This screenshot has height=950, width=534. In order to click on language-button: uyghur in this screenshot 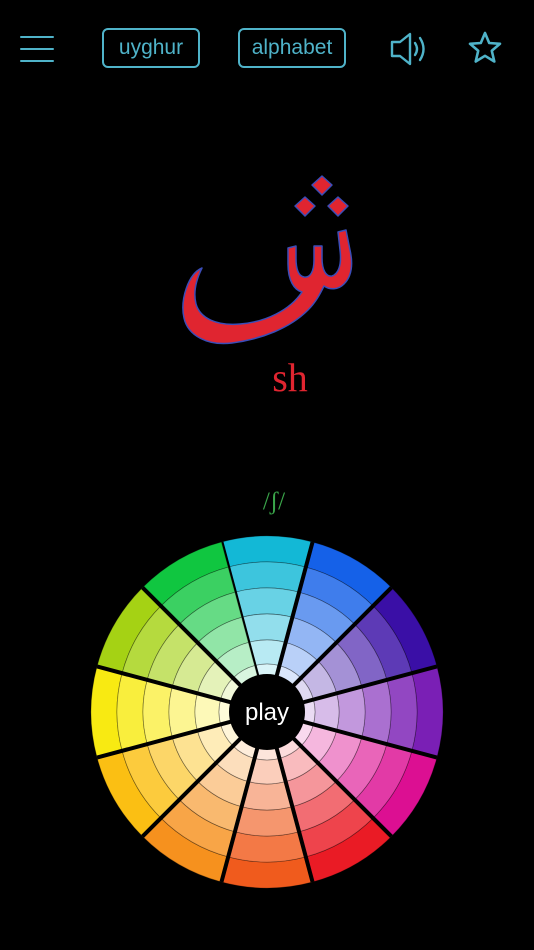, I will do `click(151, 48)`.